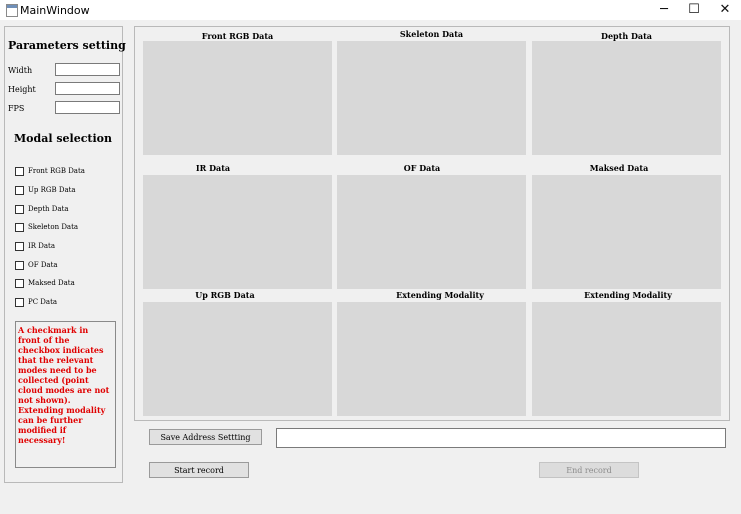 The image size is (741, 514). Describe the element at coordinates (501, 438) in the screenshot. I see `address-input` at that location.